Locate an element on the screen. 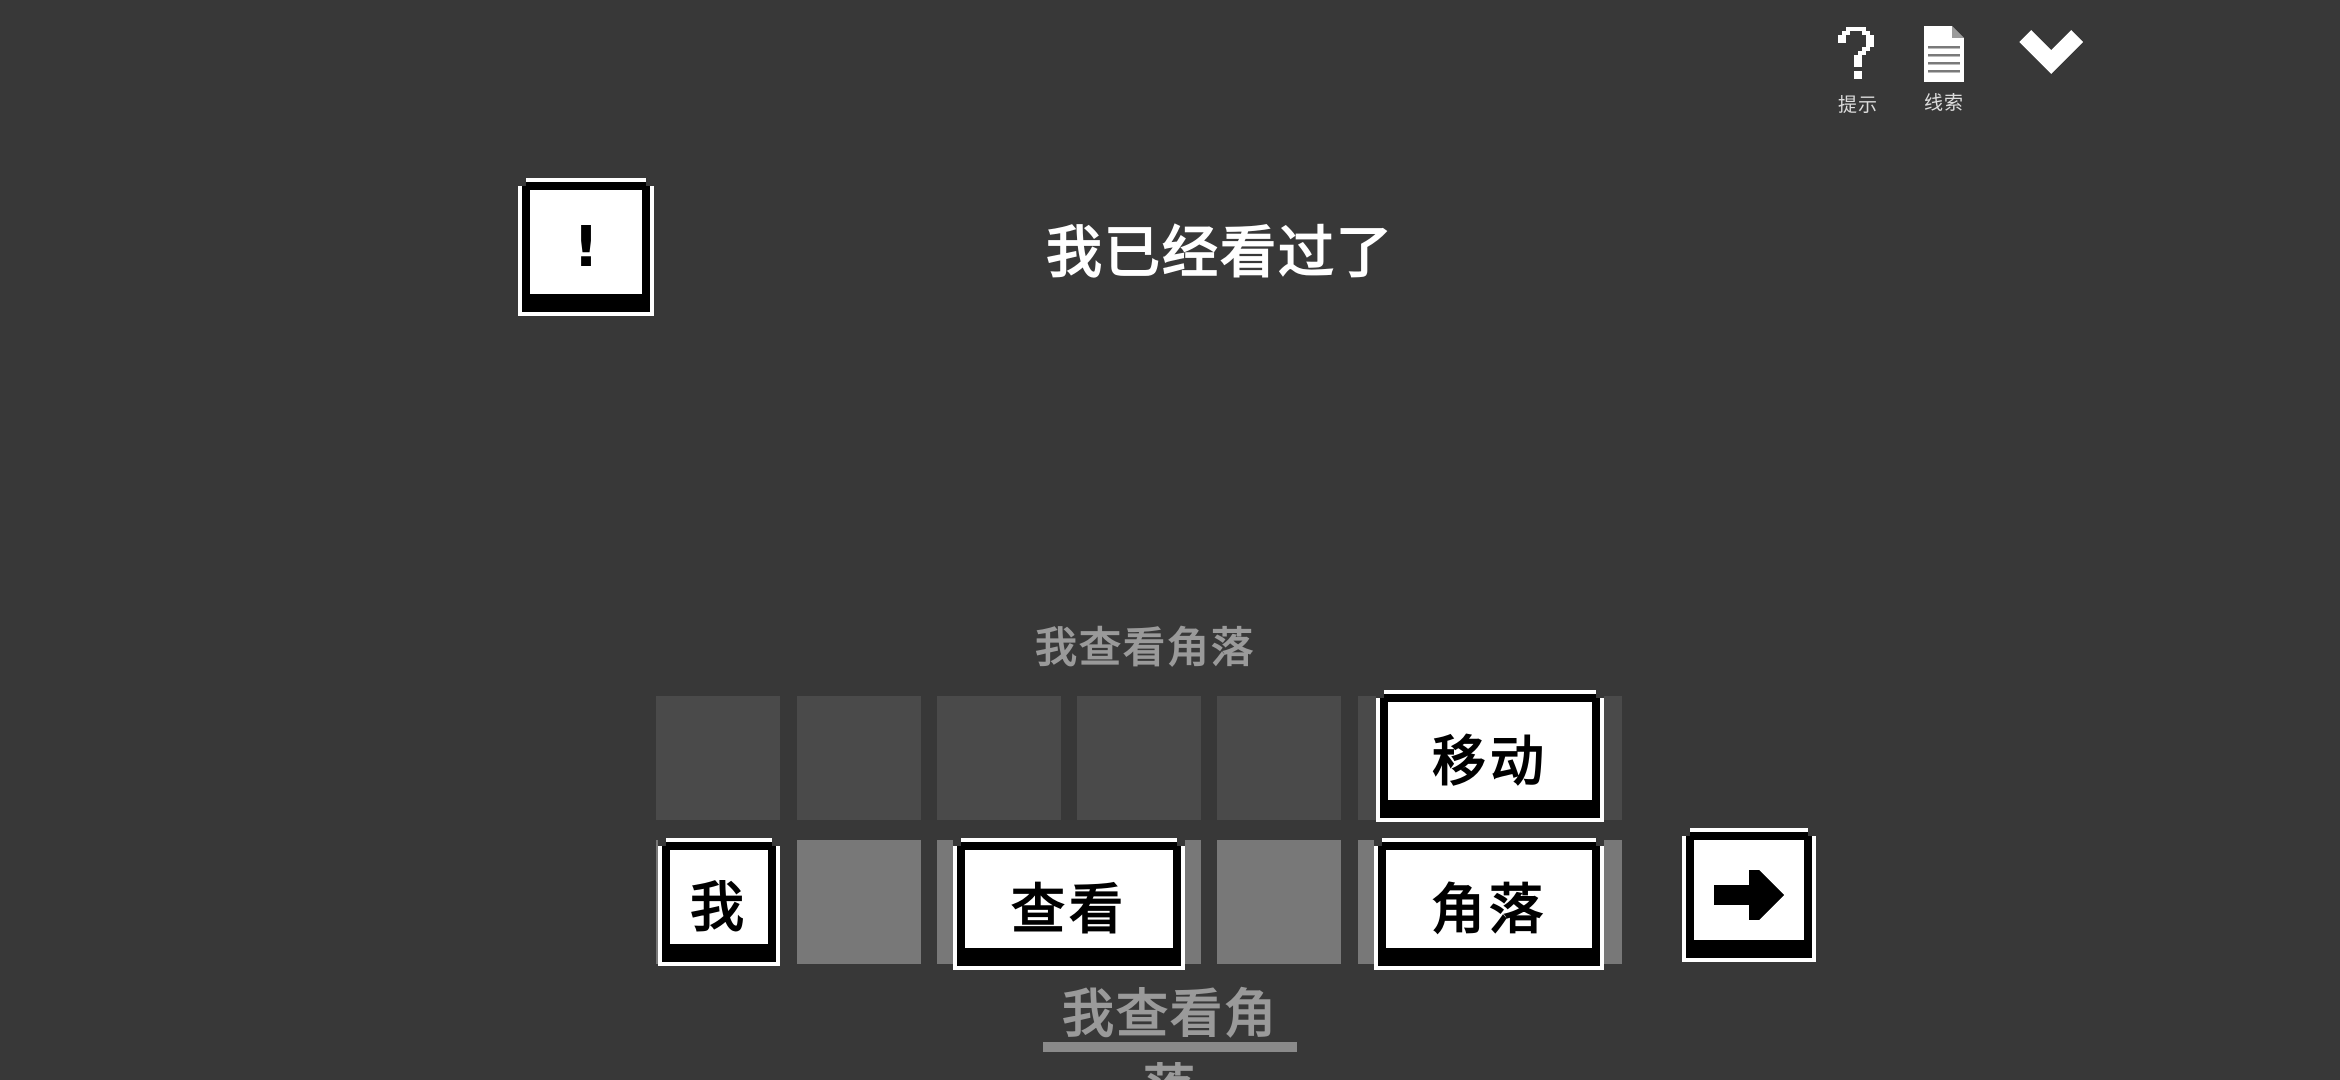 This screenshot has height=1080, width=2340. answer-text: 我查看角落 is located at coordinates (1169, 1032).